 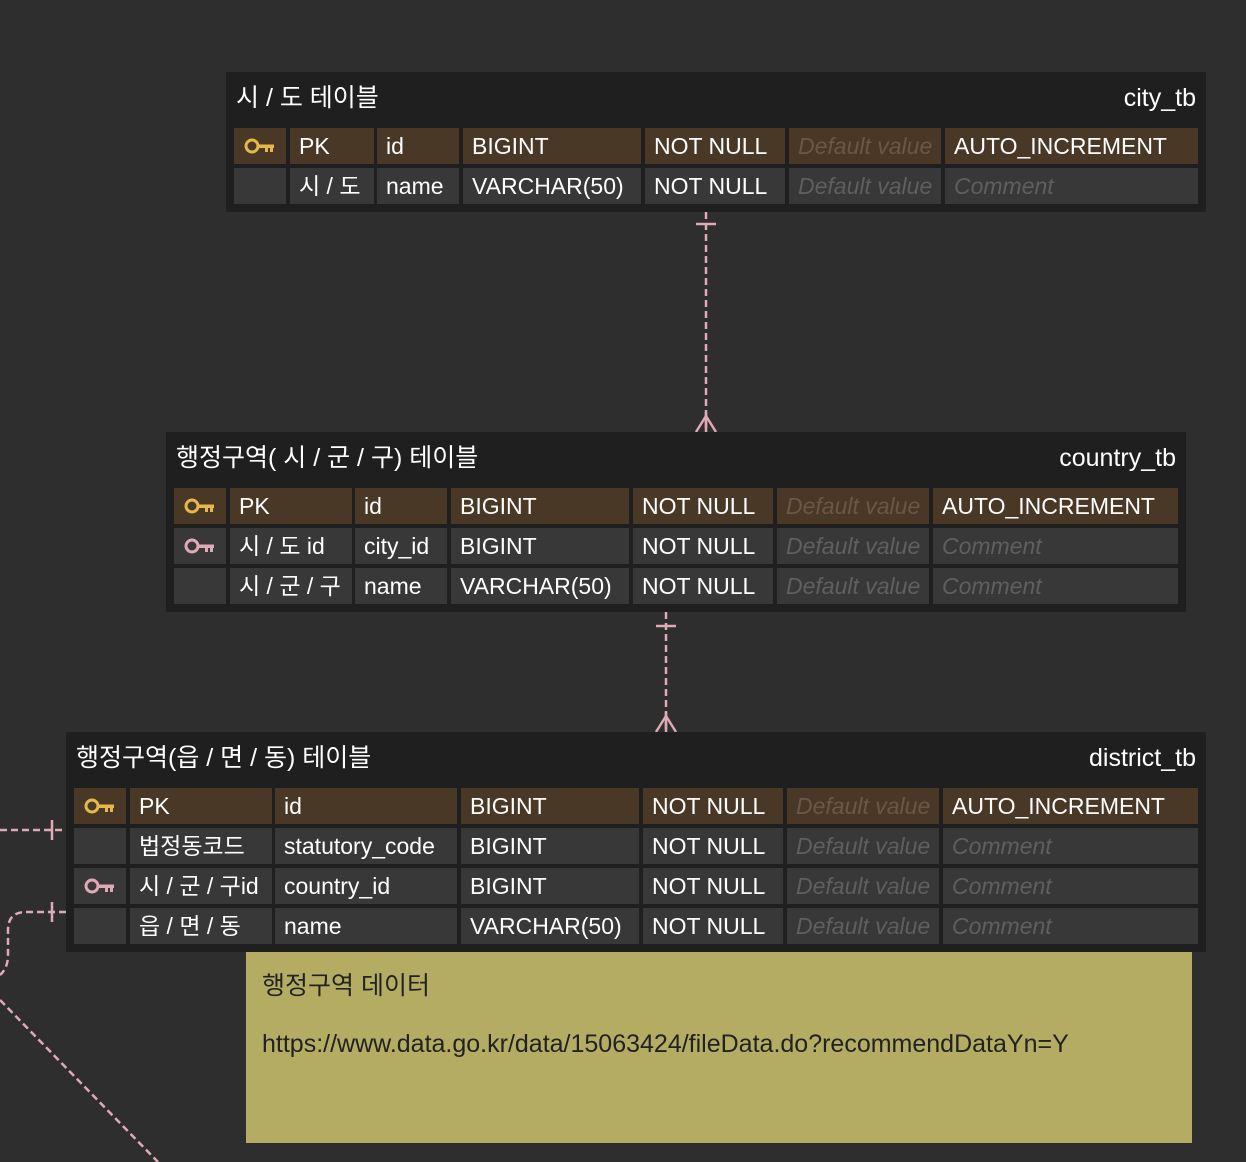 I want to click on table-logical-name: 행정구역(읍 / 면 / 동) 테이블, so click(x=224, y=758).